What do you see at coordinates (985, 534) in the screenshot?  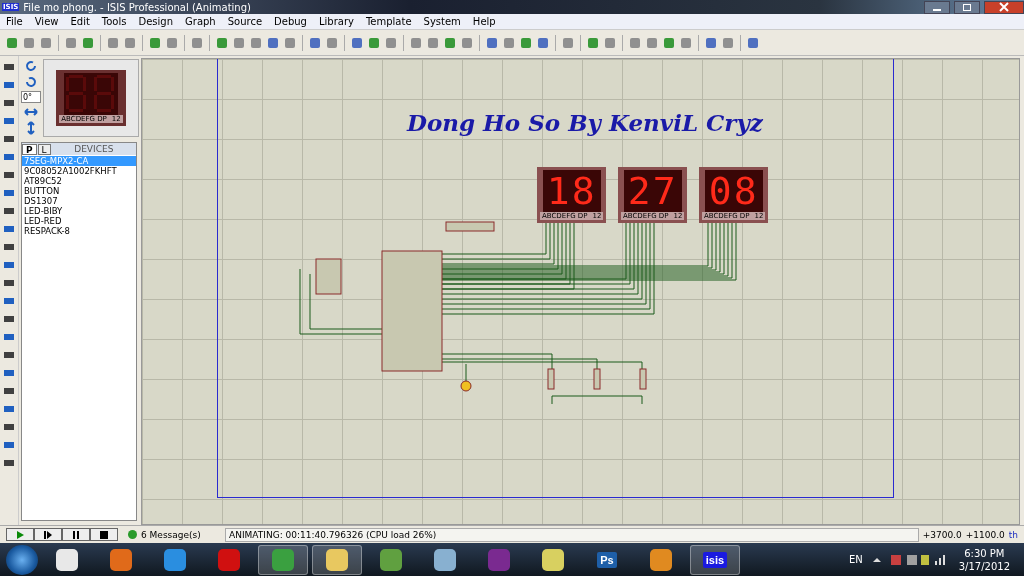 I see `y-coordinate: +1100.0` at bounding box center [985, 534].